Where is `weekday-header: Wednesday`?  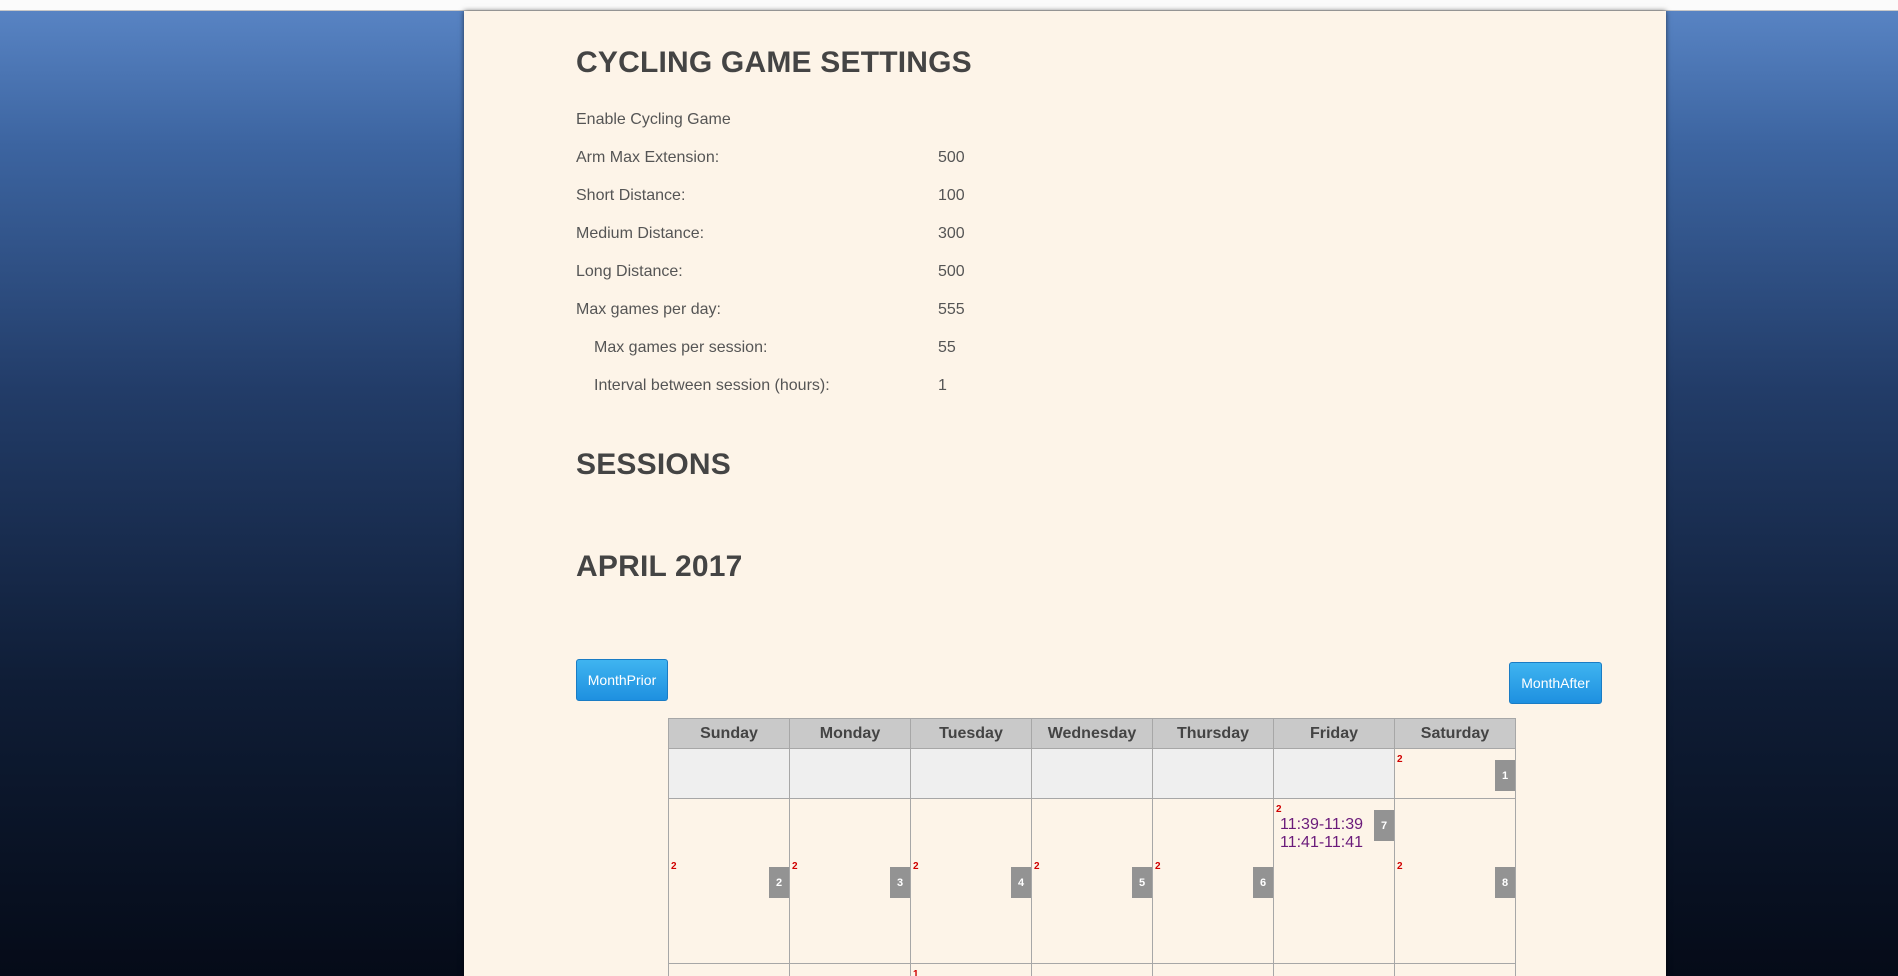 weekday-header: Wednesday is located at coordinates (1092, 733).